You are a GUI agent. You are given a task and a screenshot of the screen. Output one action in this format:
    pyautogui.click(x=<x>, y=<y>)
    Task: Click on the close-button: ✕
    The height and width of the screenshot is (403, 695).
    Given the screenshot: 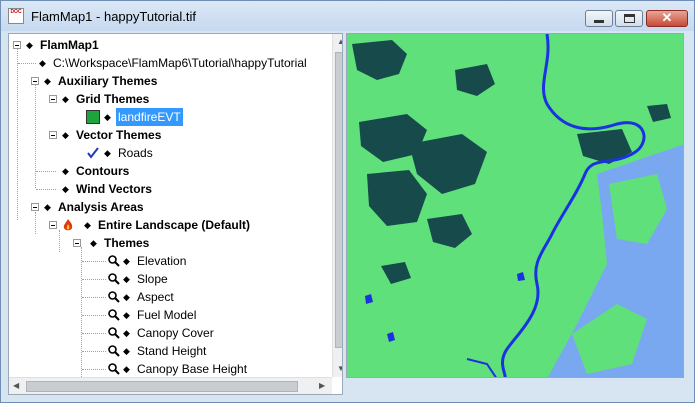 What is the action you would take?
    pyautogui.click(x=667, y=18)
    